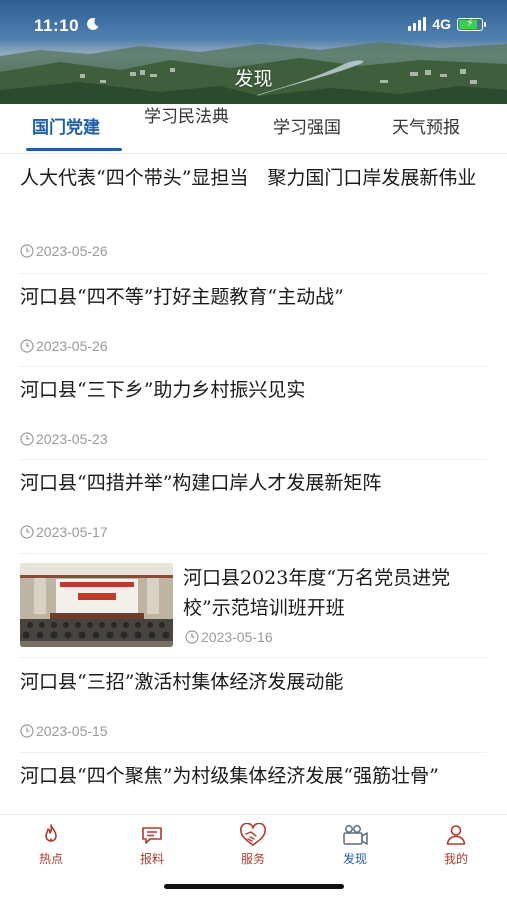 Image resolution: width=507 pixels, height=900 pixels. What do you see at coordinates (74, 149) in the screenshot?
I see `active-tab-indicator` at bounding box center [74, 149].